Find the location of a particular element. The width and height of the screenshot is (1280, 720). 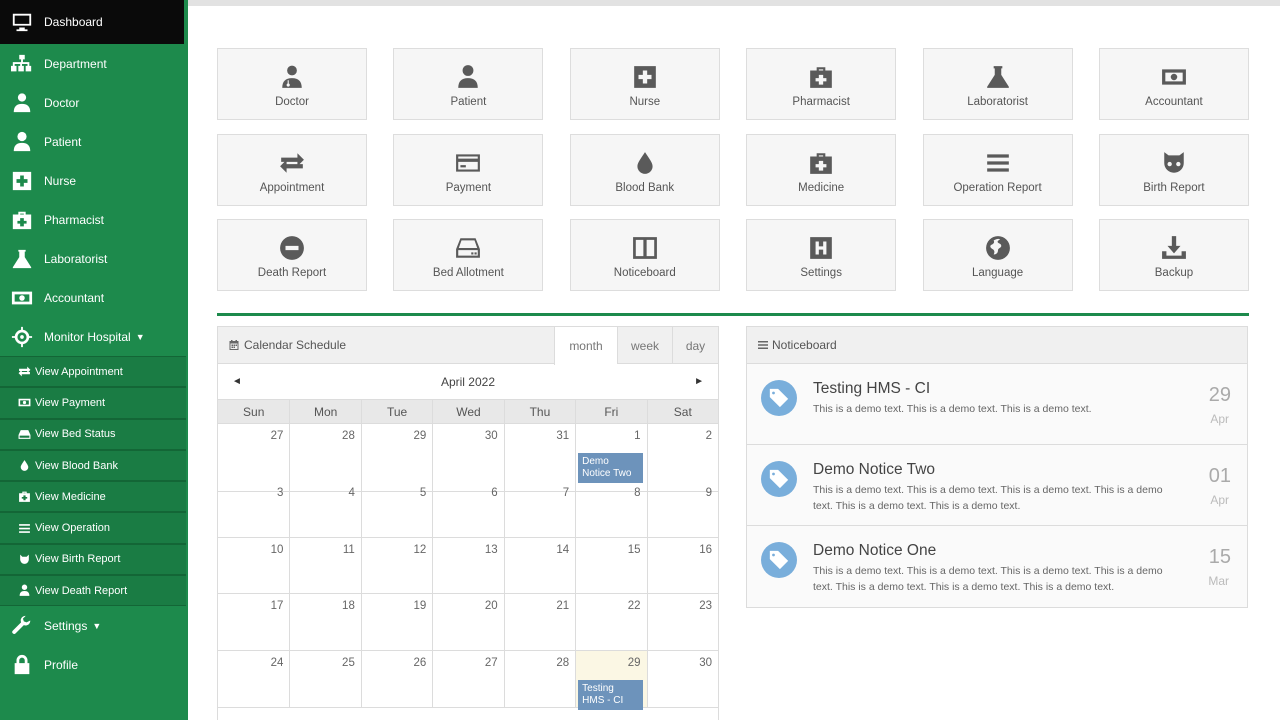

tile-noticeboard: Noticeboard is located at coordinates (644, 255).